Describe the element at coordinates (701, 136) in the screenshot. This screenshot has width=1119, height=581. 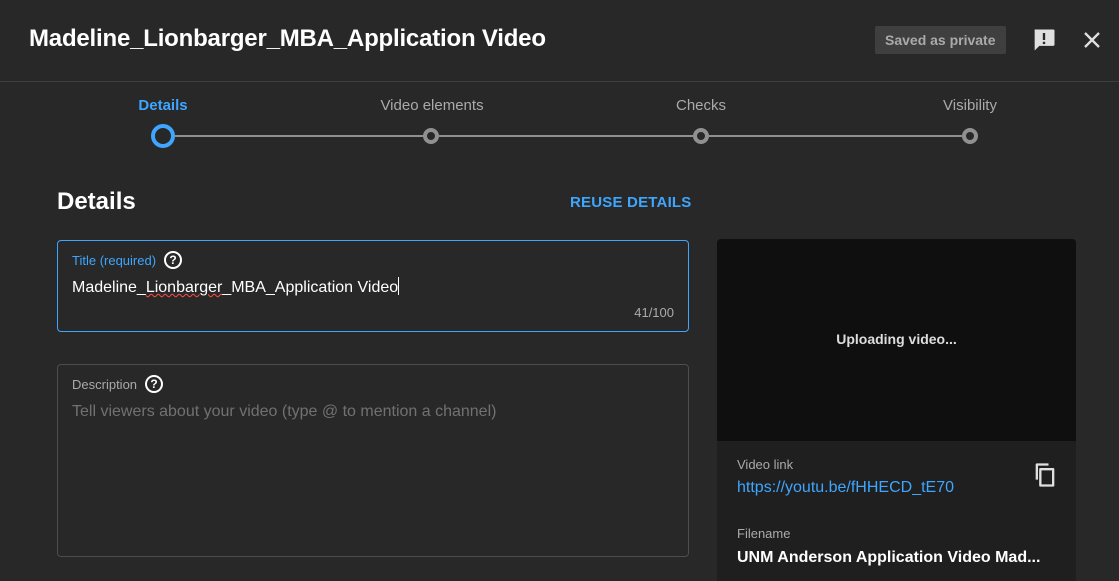
I see `step-checks-dot` at that location.